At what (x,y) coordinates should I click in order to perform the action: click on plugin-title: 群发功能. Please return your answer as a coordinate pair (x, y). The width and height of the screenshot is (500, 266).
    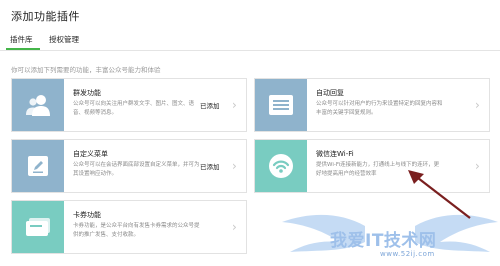
    Looking at the image, I should click on (87, 93).